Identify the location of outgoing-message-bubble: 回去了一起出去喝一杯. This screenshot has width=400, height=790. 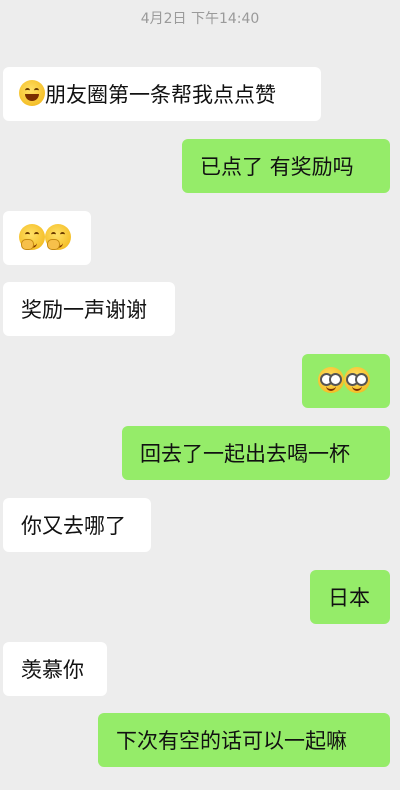
(256, 453).